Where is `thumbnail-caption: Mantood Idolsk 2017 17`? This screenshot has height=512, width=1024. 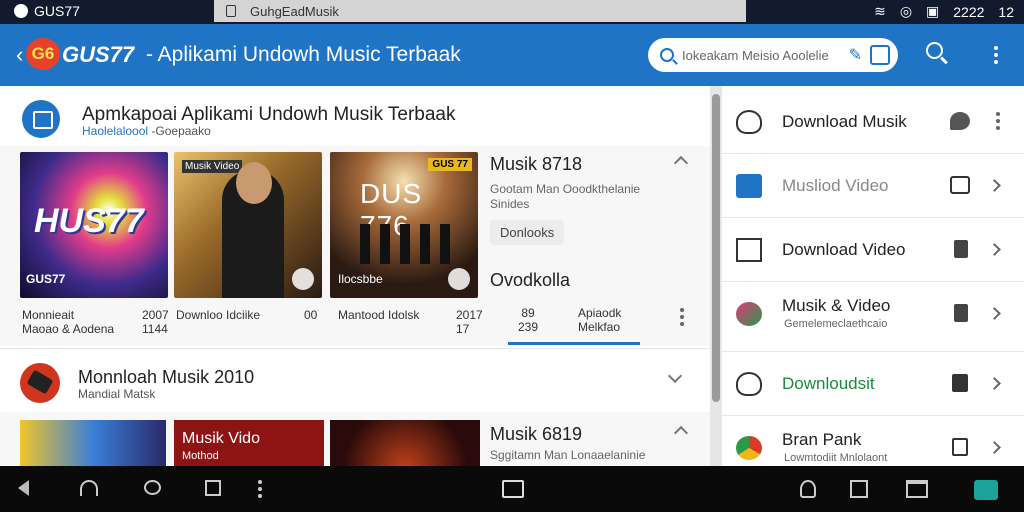
thumbnail-caption: Mantood Idolsk 2017 17 is located at coordinates (410, 322).